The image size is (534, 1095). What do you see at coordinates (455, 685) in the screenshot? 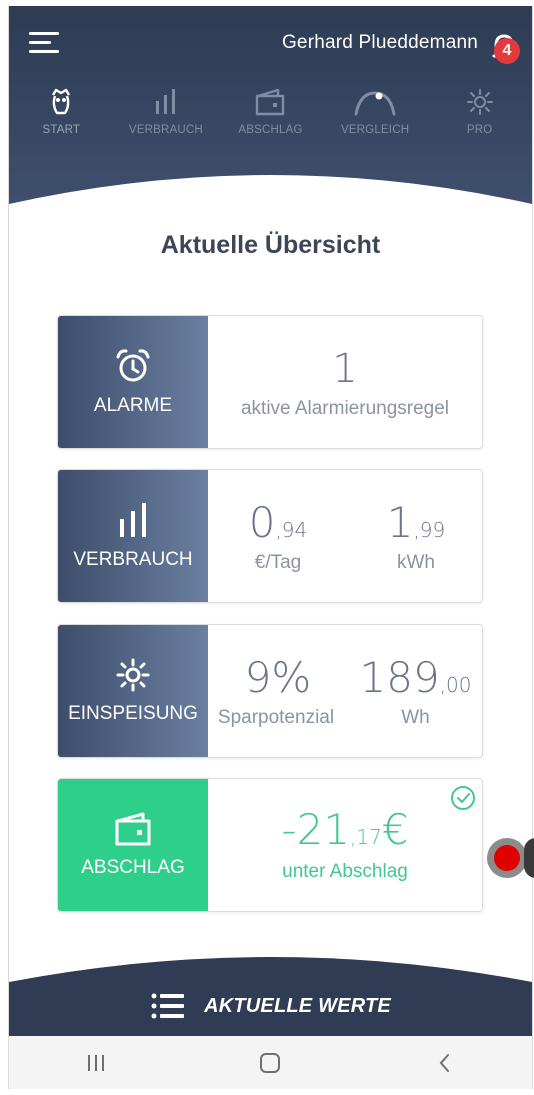
I see `feed-in-dec: ,00` at bounding box center [455, 685].